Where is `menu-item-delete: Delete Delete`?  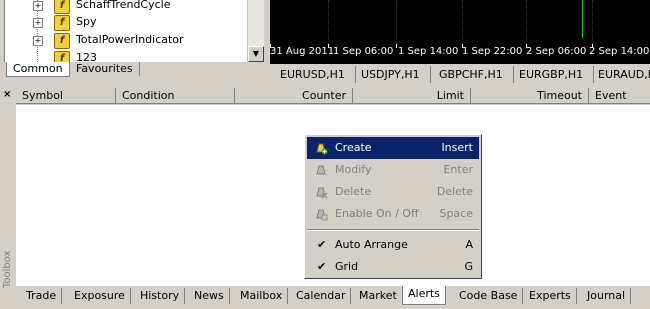
menu-item-delete: Delete Delete is located at coordinates (393, 192).